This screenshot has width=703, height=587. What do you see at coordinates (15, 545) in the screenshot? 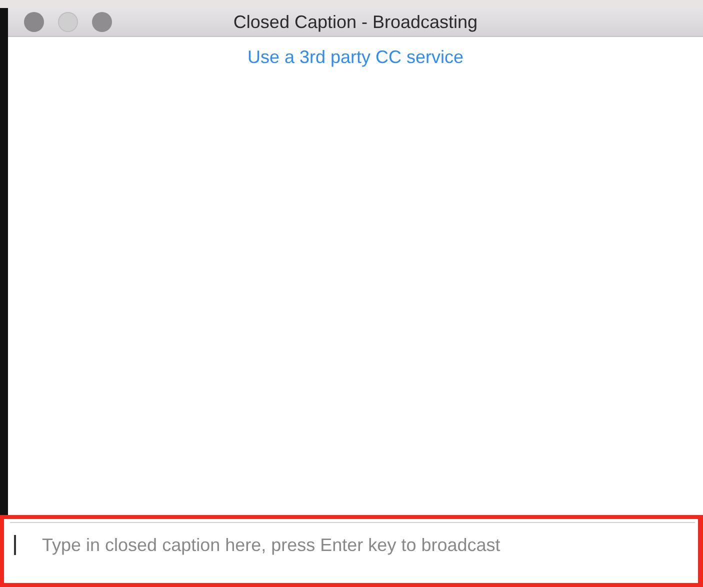
I see `text-cursor` at bounding box center [15, 545].